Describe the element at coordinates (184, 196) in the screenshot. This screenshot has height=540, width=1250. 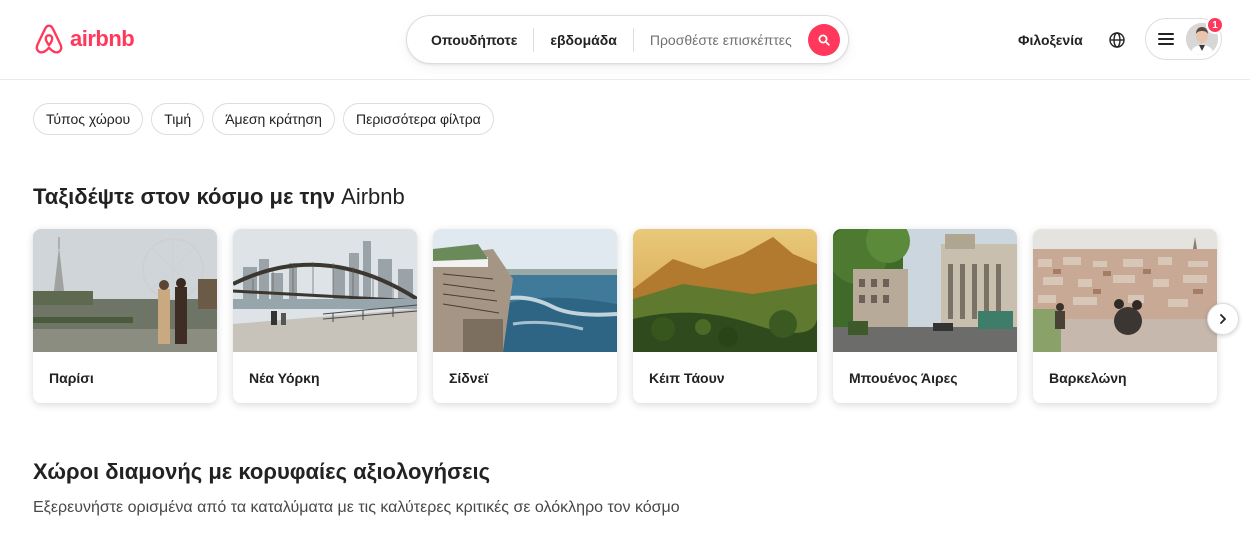
I see `travel-title-bold: Ταξιδέψτε στον κόσμο με την` at that location.